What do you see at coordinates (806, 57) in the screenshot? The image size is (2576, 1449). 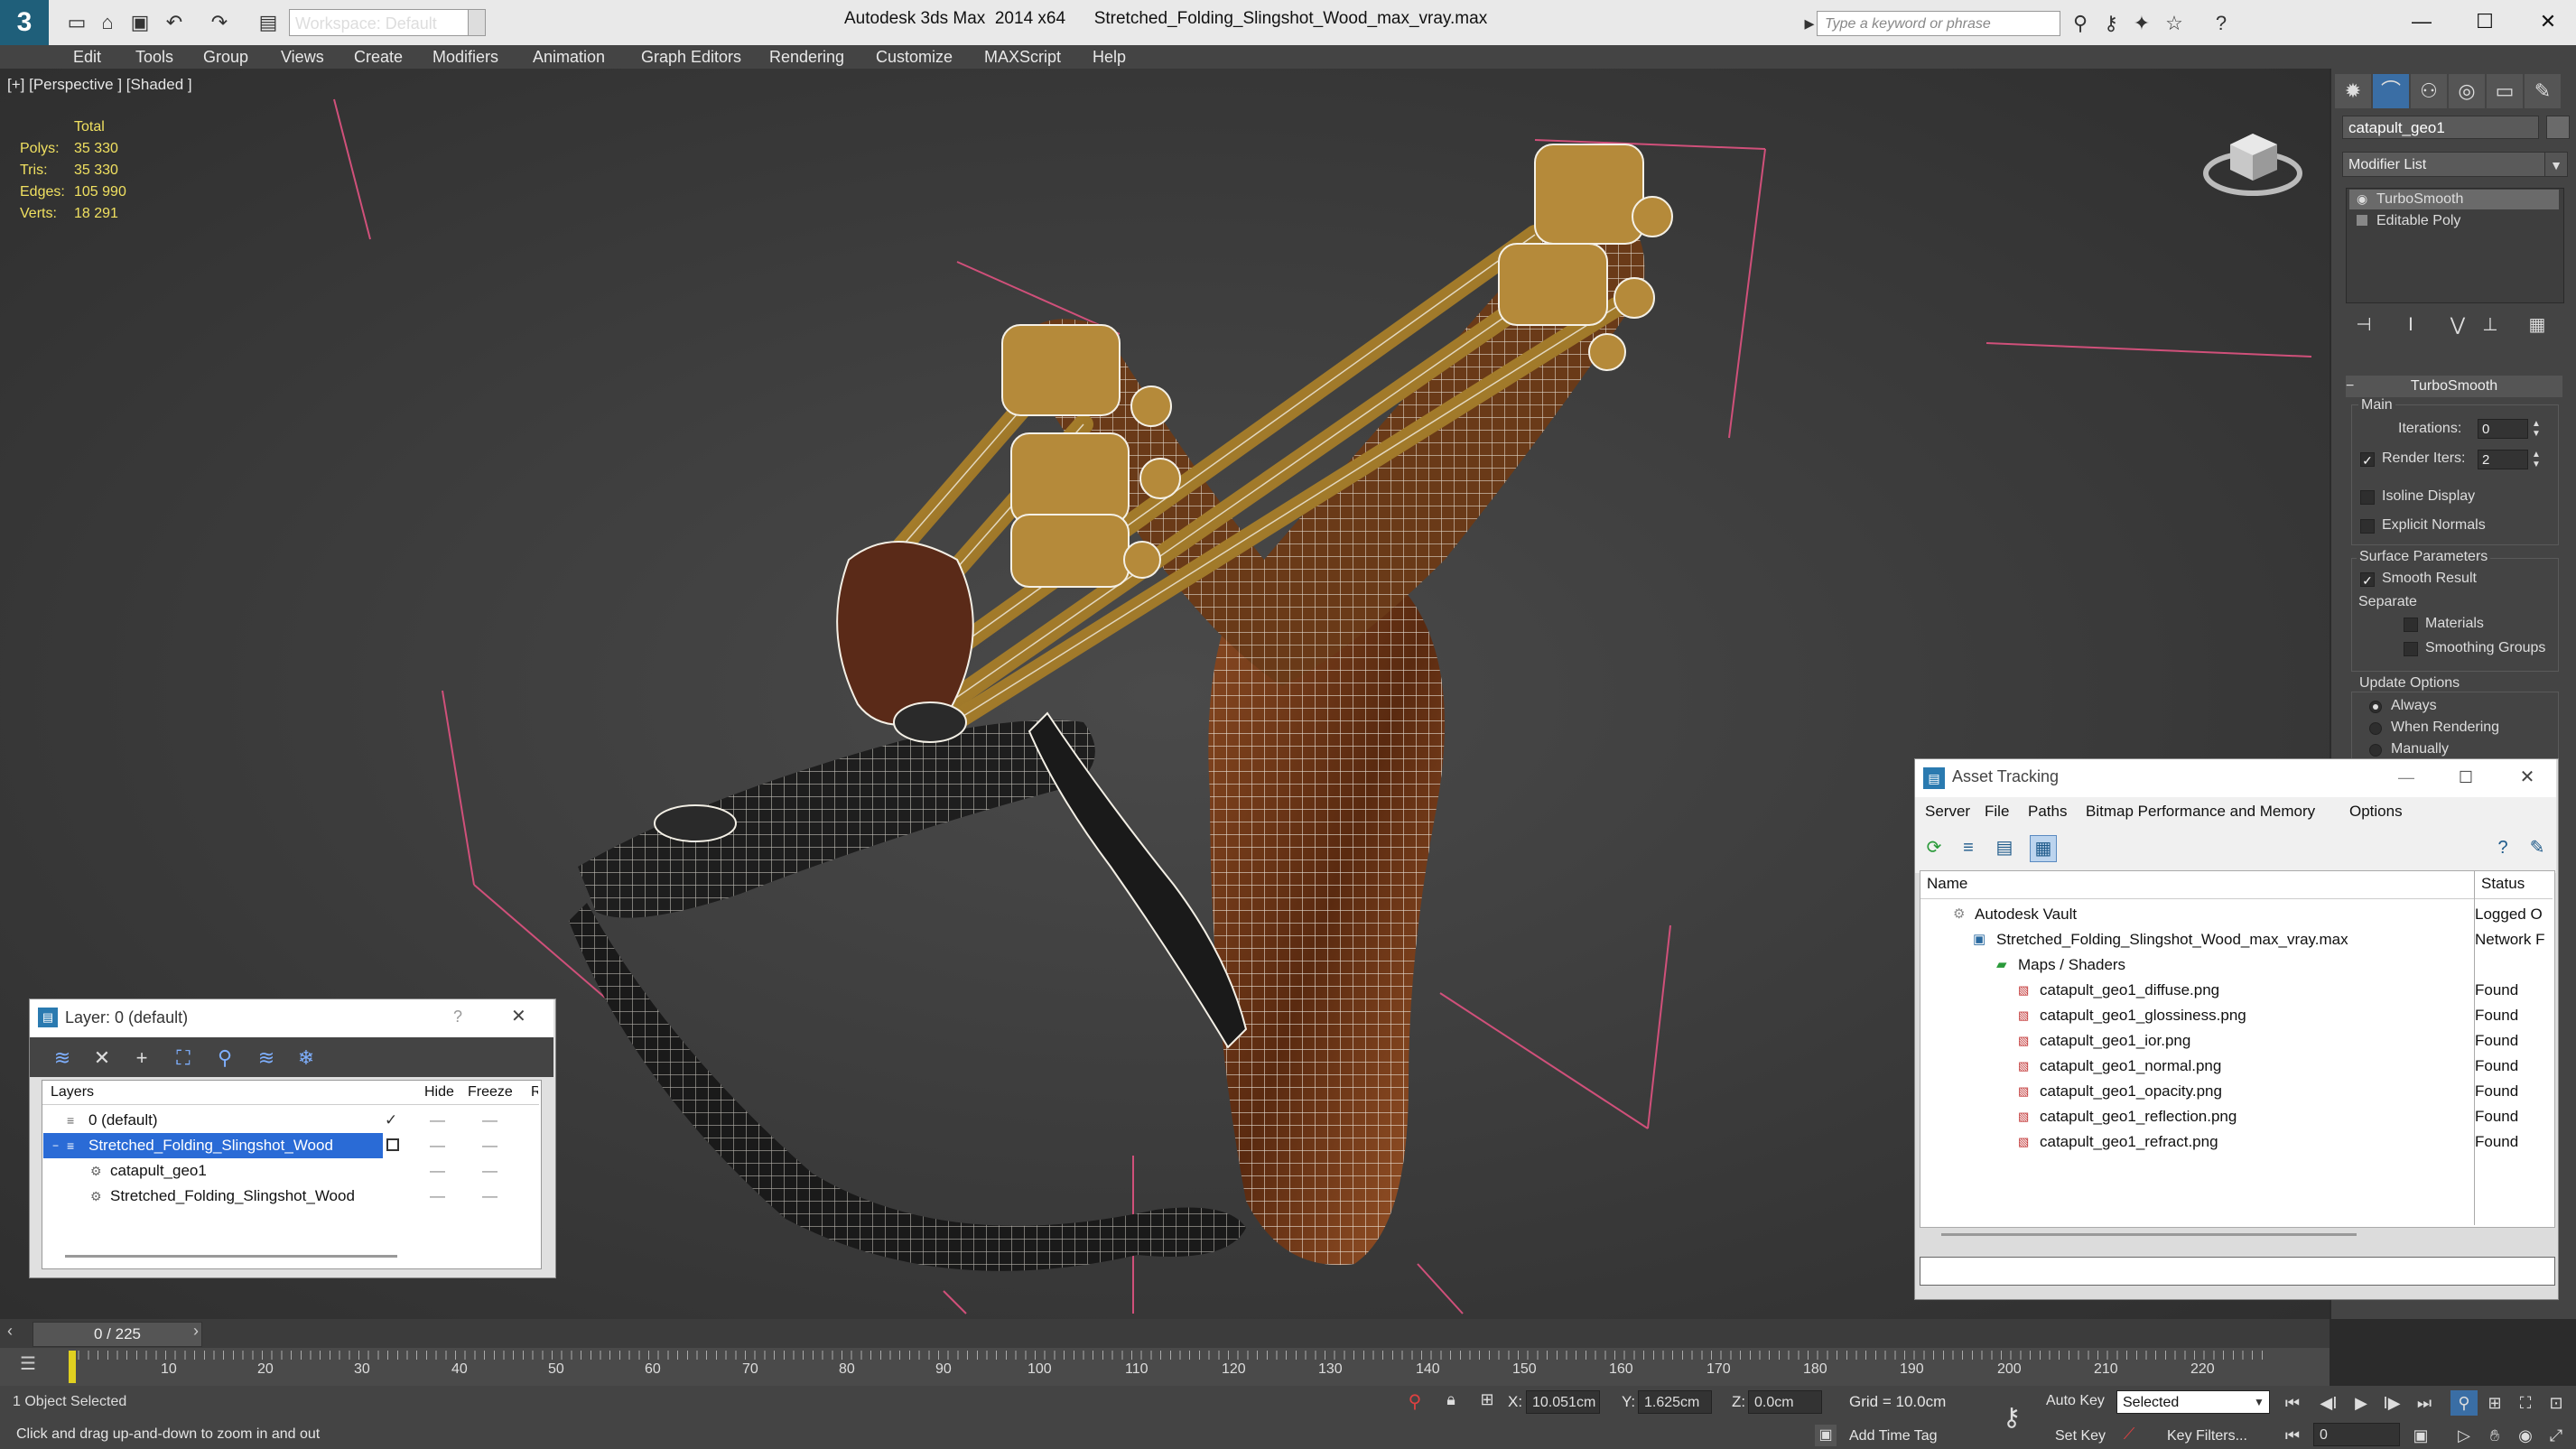 I see `menu-rendering: Rendering` at bounding box center [806, 57].